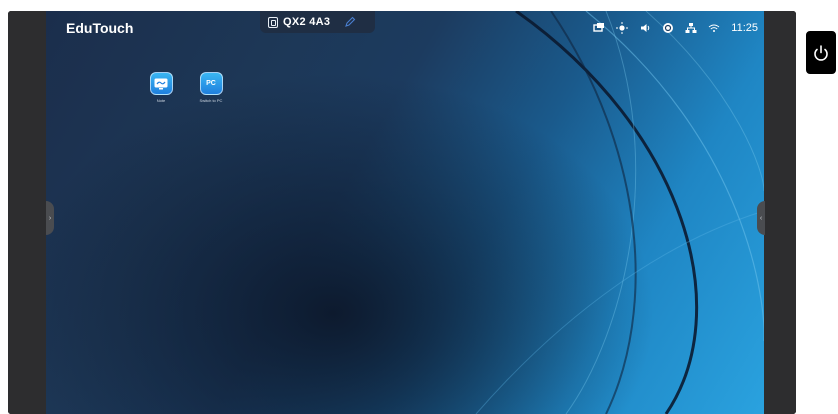  What do you see at coordinates (273, 22) in the screenshot?
I see `device-code-icon` at bounding box center [273, 22].